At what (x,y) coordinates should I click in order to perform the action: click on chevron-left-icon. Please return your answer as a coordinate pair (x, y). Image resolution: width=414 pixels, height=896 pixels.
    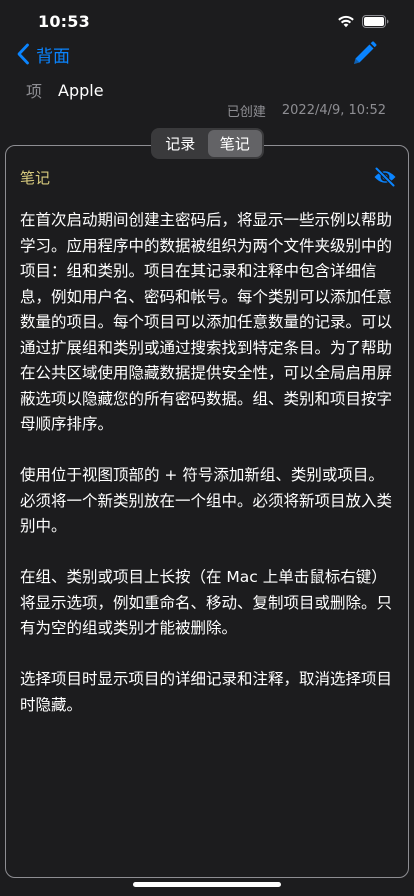
    Looking at the image, I should click on (23, 54).